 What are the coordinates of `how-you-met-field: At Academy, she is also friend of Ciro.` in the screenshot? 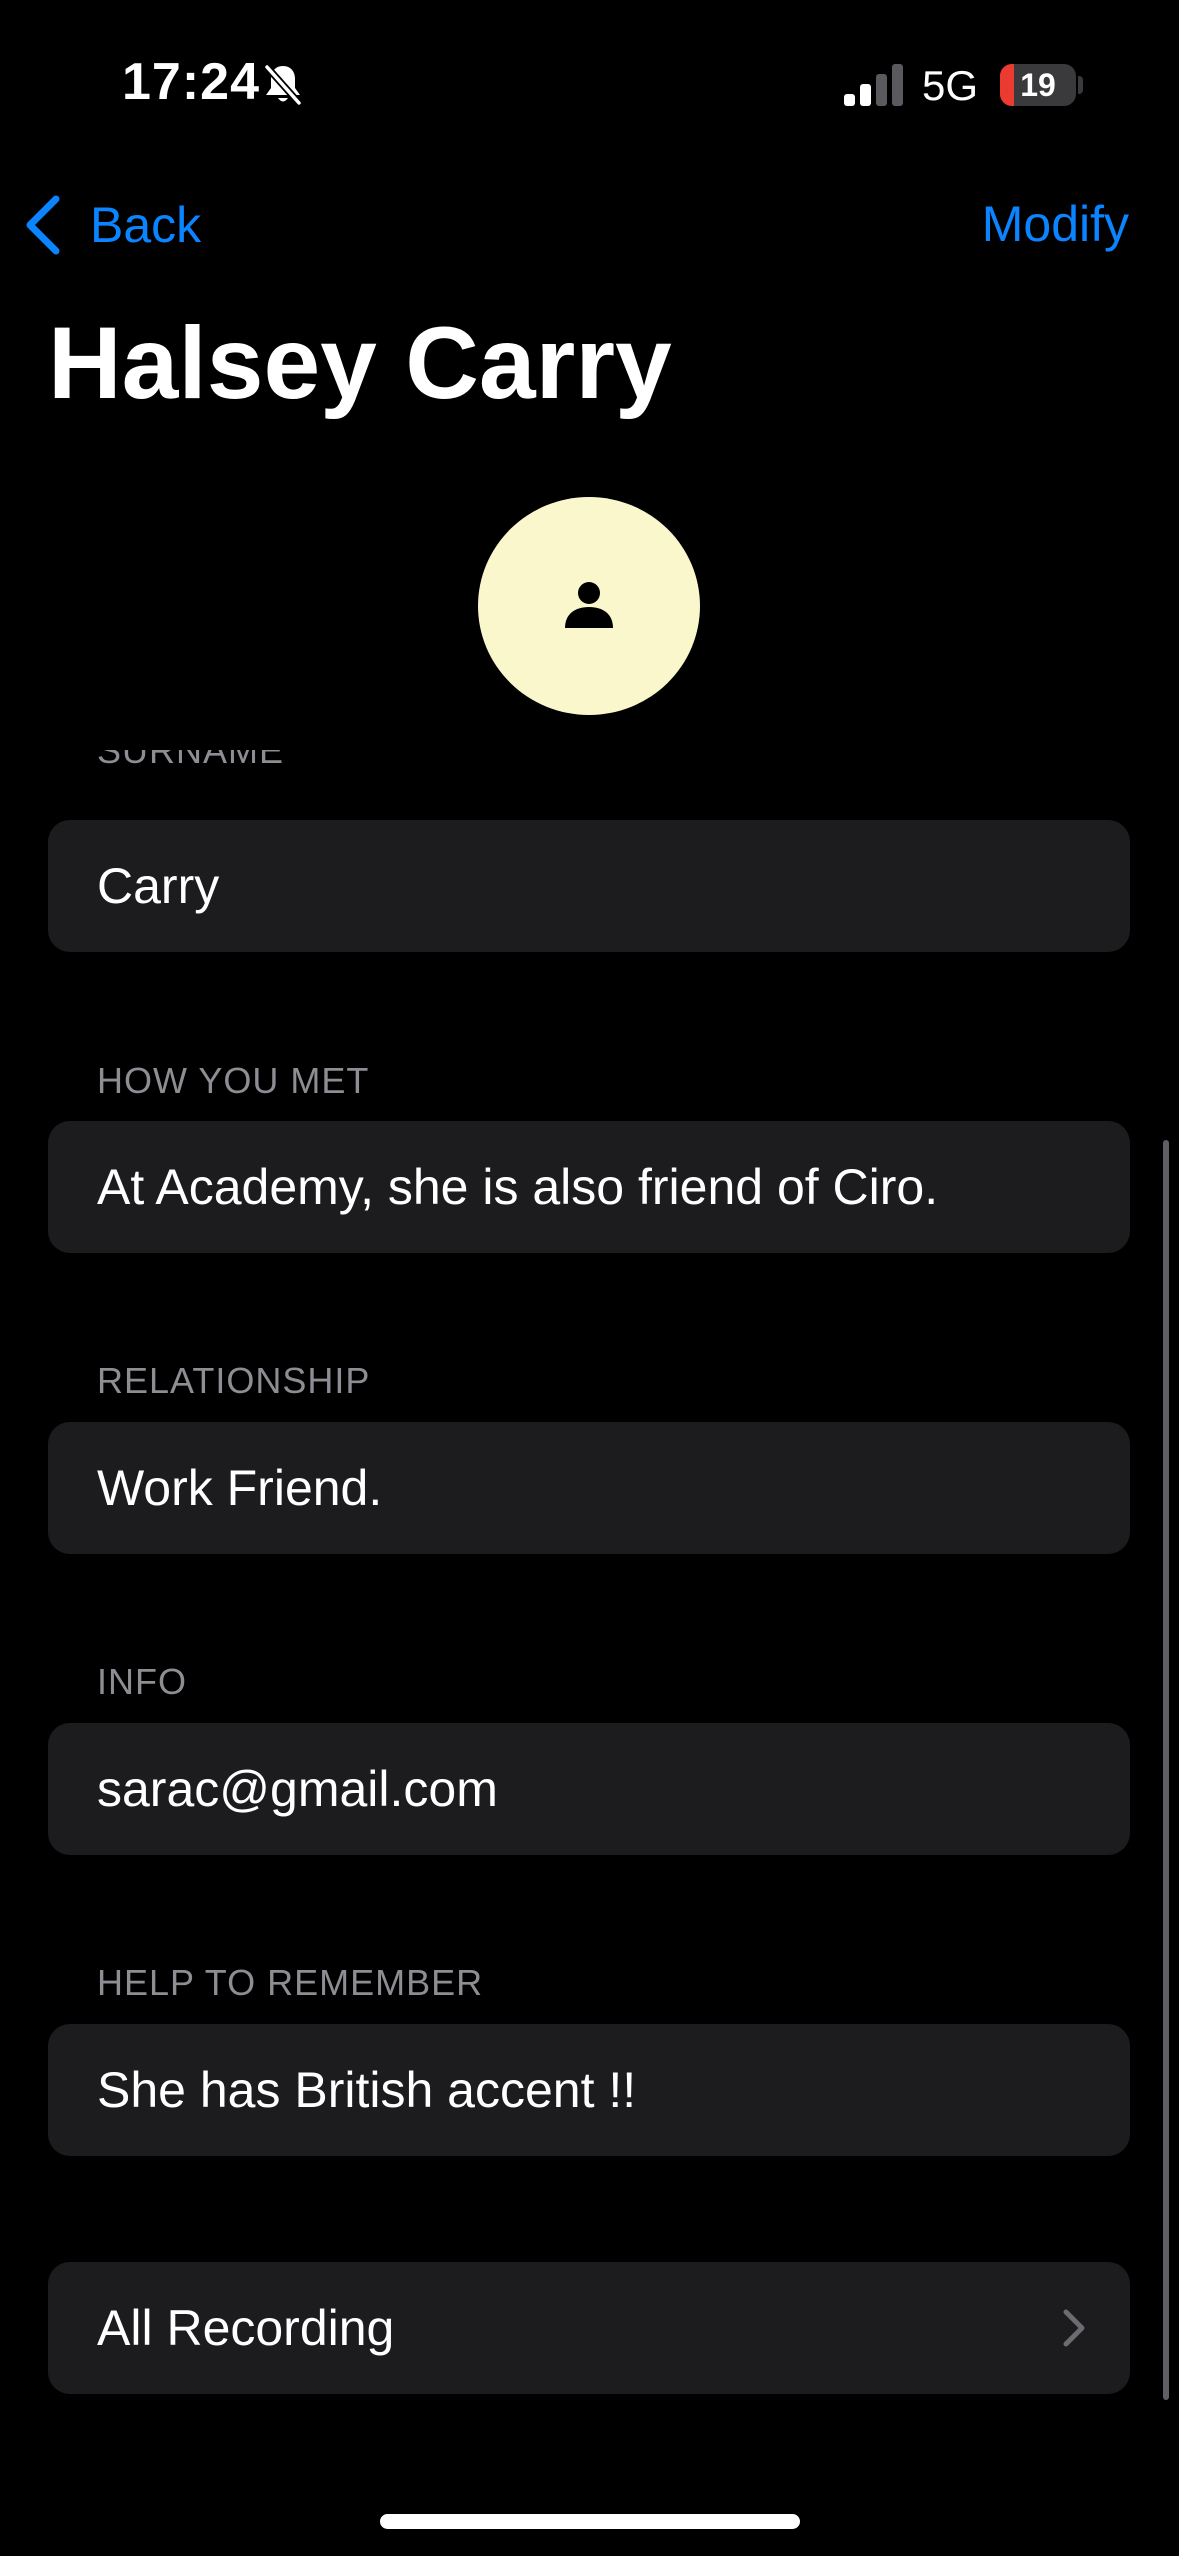 It's located at (589, 1187).